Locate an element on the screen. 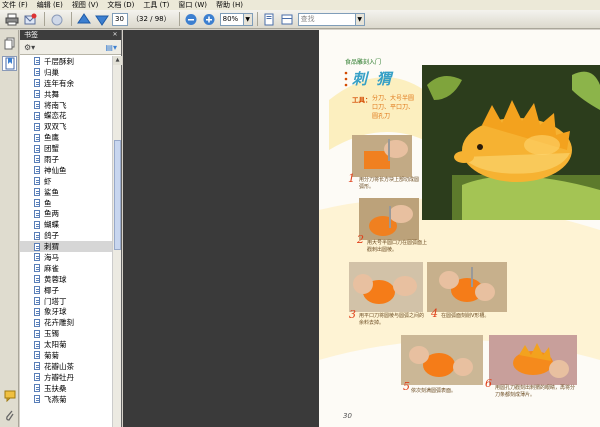 The height and width of the screenshot is (427, 600). bookmark-item: 太阳菊 is located at coordinates (66, 344).